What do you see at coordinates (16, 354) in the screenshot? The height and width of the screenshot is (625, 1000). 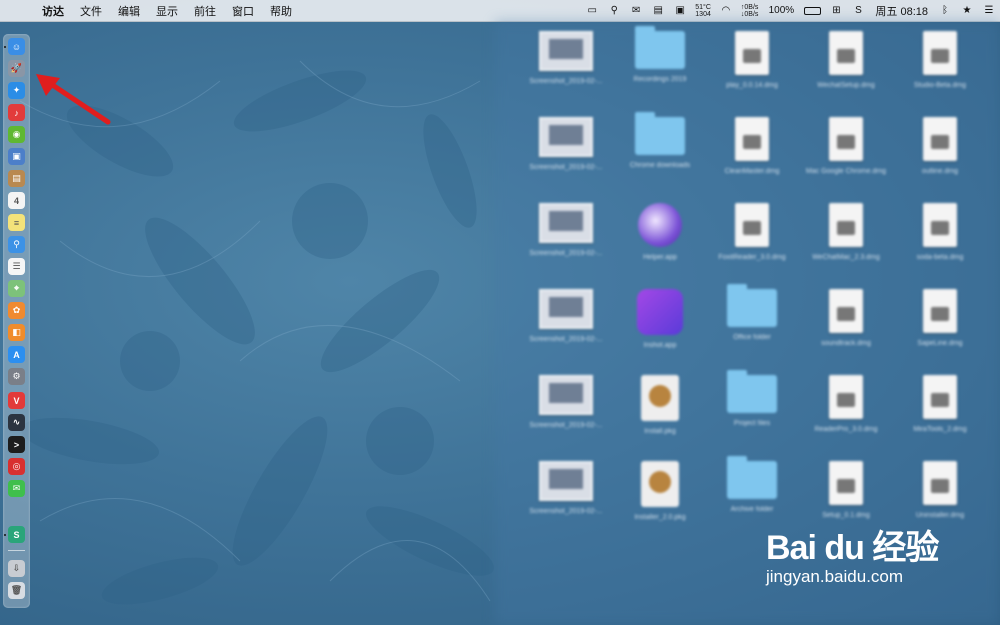 I see `dock-app-store-icon: A` at bounding box center [16, 354].